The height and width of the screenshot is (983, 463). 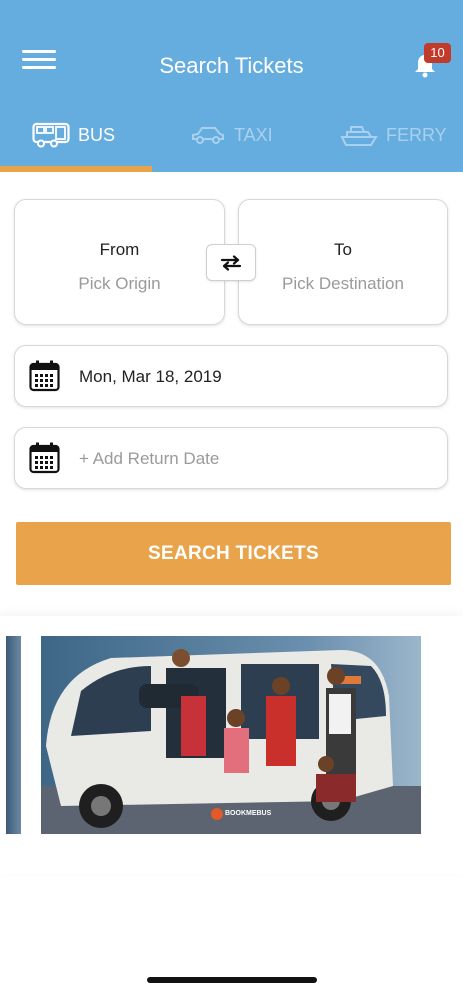 I want to click on tab-ferry: FERRY, so click(x=393, y=135).